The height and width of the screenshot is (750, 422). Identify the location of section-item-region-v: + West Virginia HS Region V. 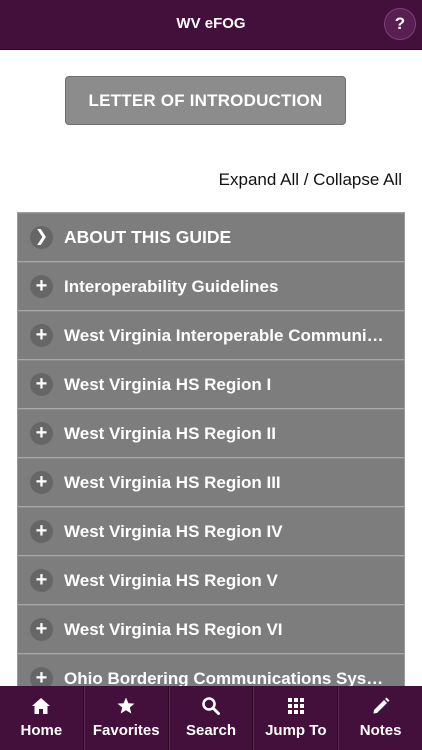
(211, 580).